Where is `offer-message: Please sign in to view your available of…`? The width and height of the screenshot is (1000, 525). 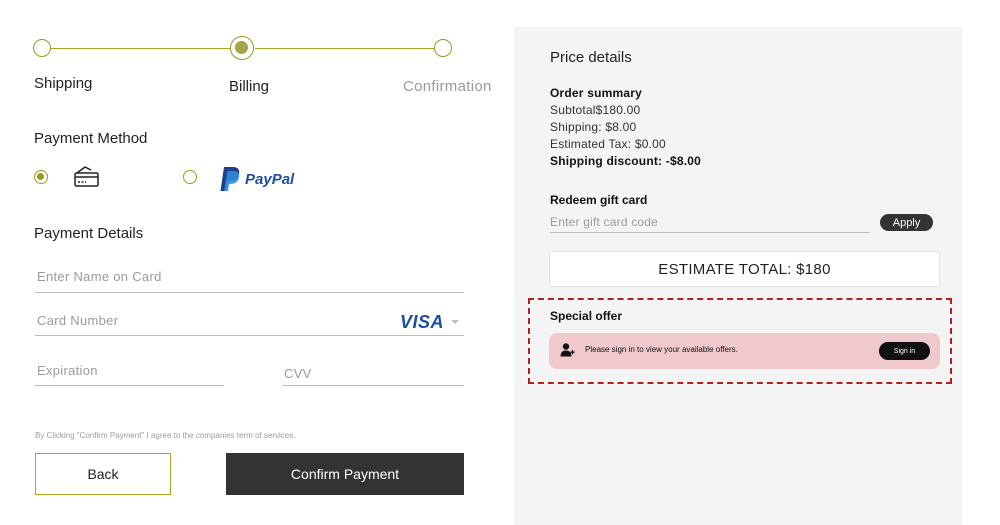 offer-message: Please sign in to view your available of… is located at coordinates (661, 349).